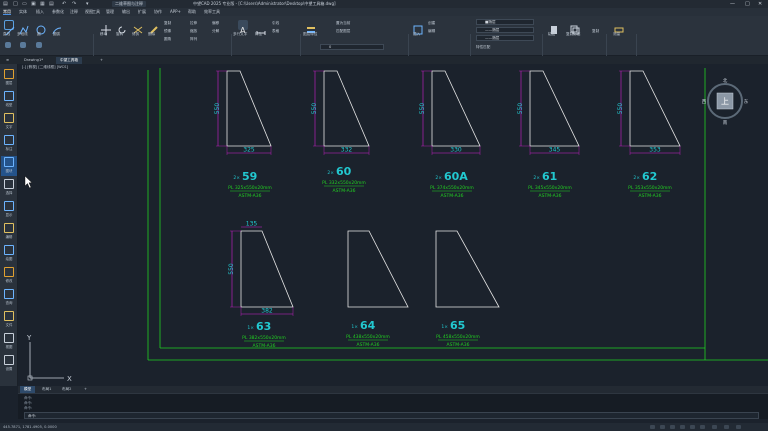 The image size is (768, 431). I want to click on polyline-button: 多段线, so click(22, 34).